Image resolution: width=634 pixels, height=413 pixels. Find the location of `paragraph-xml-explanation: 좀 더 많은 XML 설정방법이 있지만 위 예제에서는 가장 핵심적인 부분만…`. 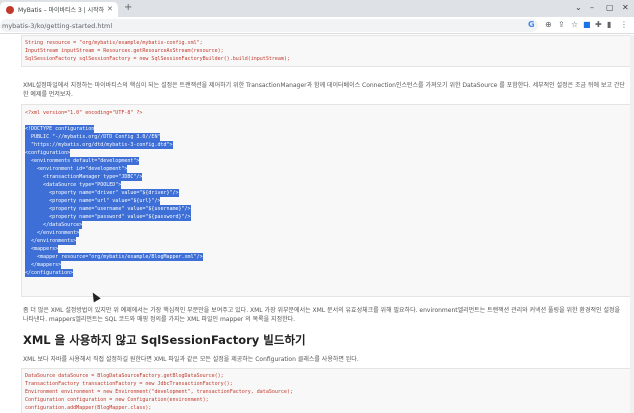

paragraph-xml-explanation: 좀 더 많은 XML 설정방법이 있지만 위 예제에서는 가장 핵심적인 부분만… is located at coordinates (322, 315).